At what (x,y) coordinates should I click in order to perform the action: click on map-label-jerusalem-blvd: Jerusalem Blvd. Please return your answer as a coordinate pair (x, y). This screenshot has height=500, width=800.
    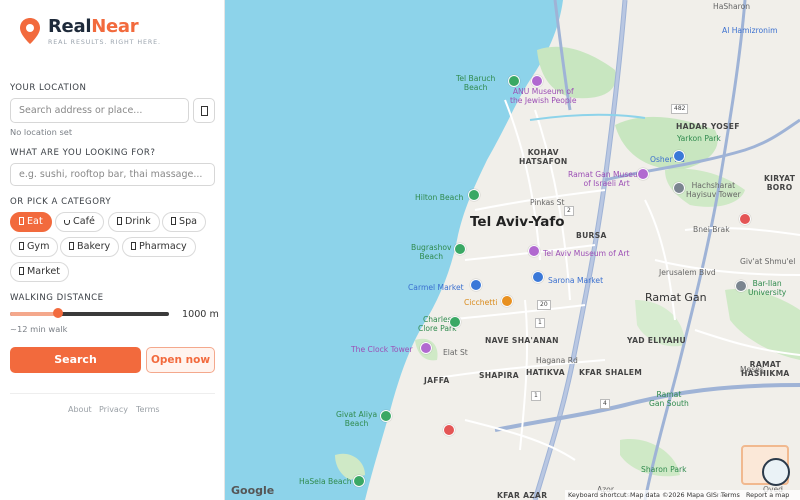
    Looking at the image, I should click on (687, 272).